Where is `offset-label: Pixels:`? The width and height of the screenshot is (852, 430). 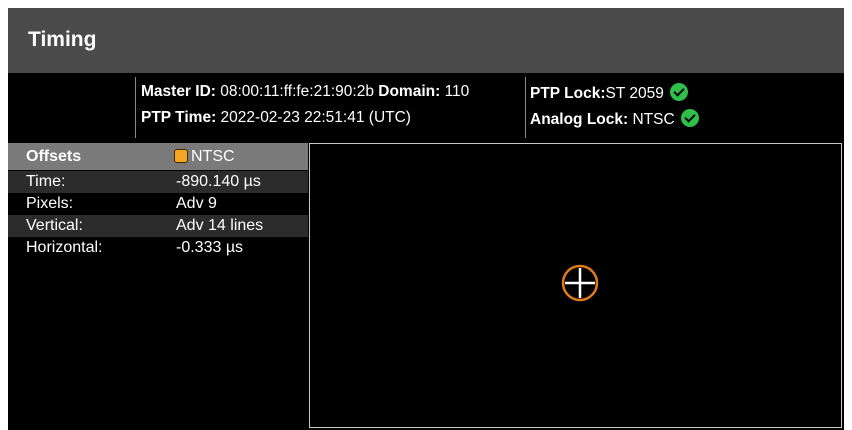 offset-label: Pixels: is located at coordinates (50, 203).